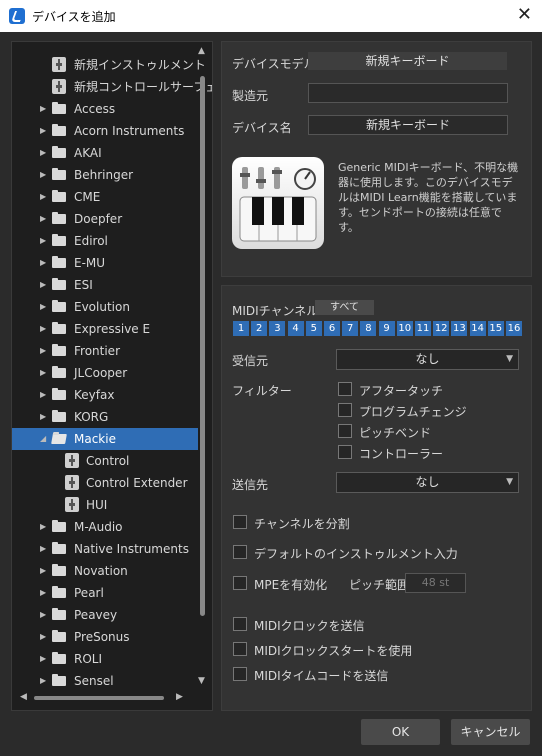  I want to click on enable-mpe-checkbox, so click(240, 583).